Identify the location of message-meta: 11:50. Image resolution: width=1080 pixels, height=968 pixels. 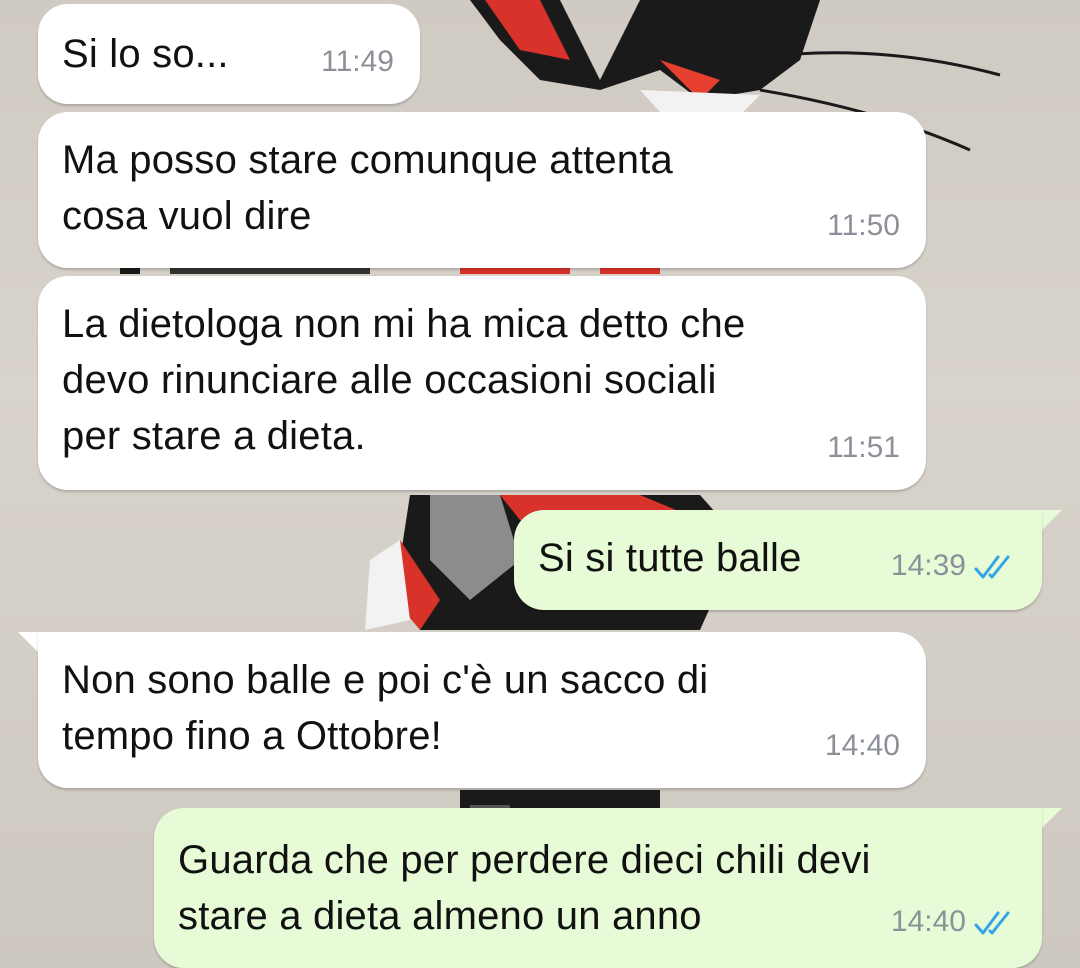
(863, 226).